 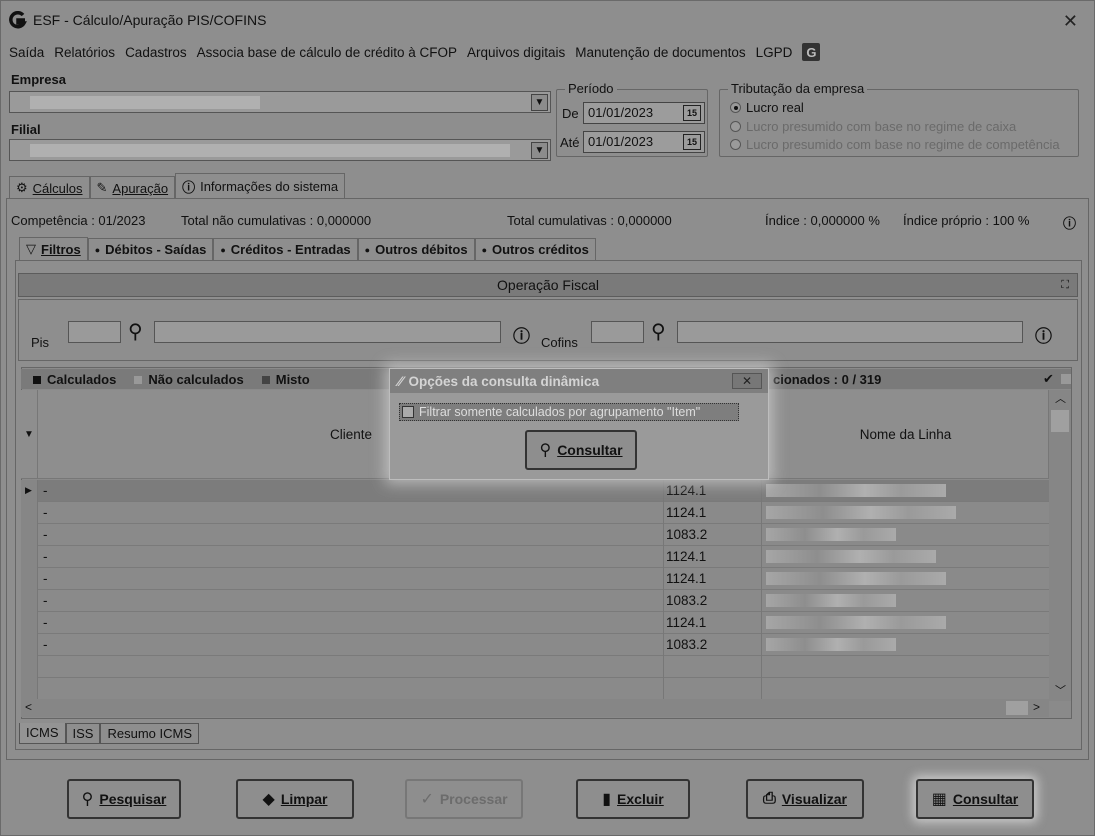 I want to click on menu-manutencao-documentos: Manutenção de documentos, so click(x=660, y=52).